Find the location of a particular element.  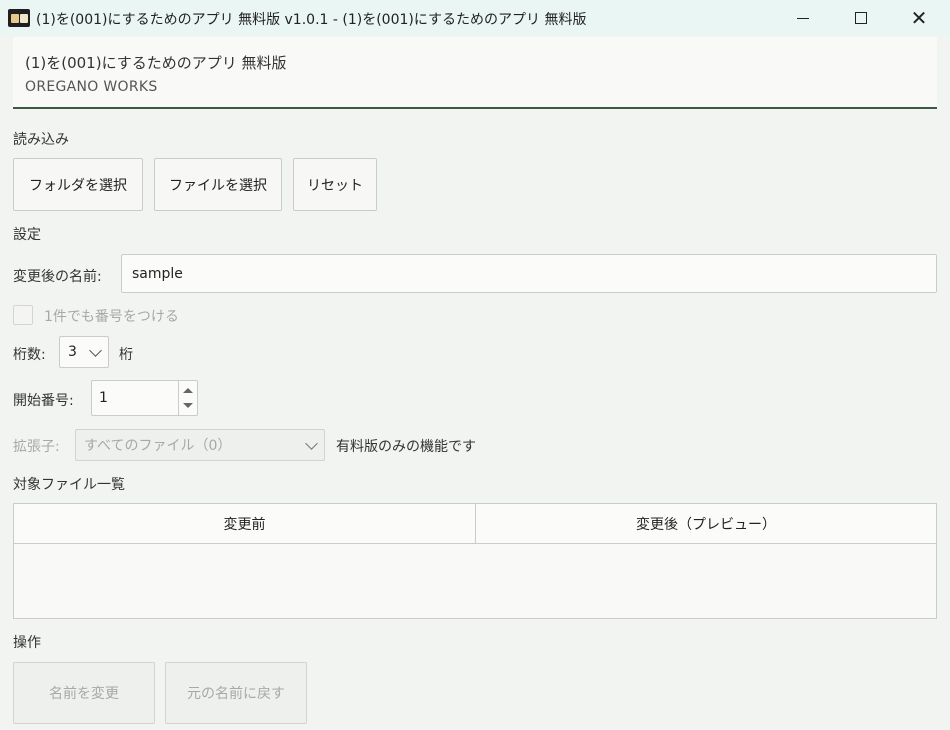

reset-button: リセット is located at coordinates (335, 184).